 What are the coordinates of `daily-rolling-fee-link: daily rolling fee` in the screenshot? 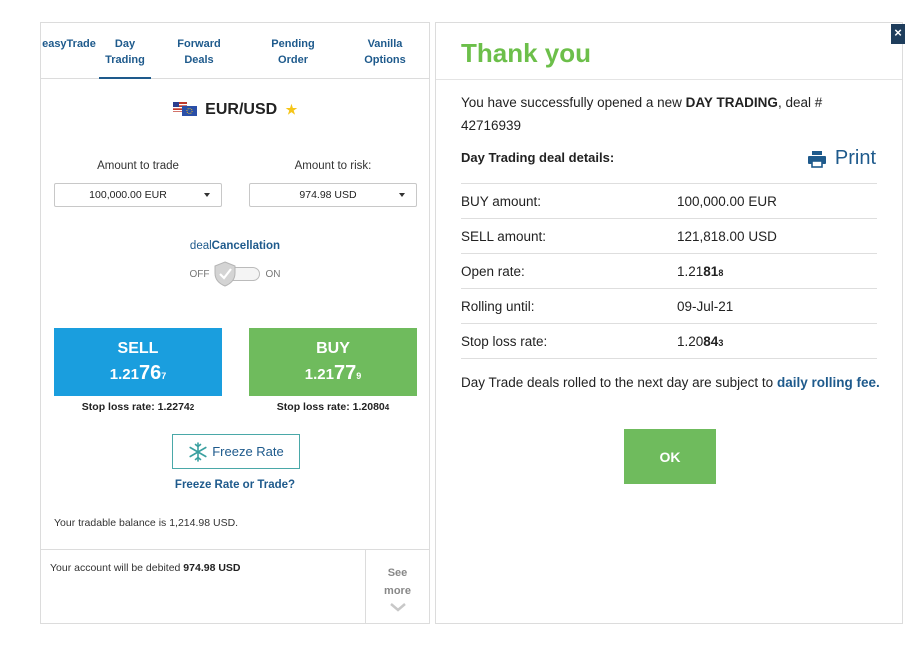 It's located at (826, 382).